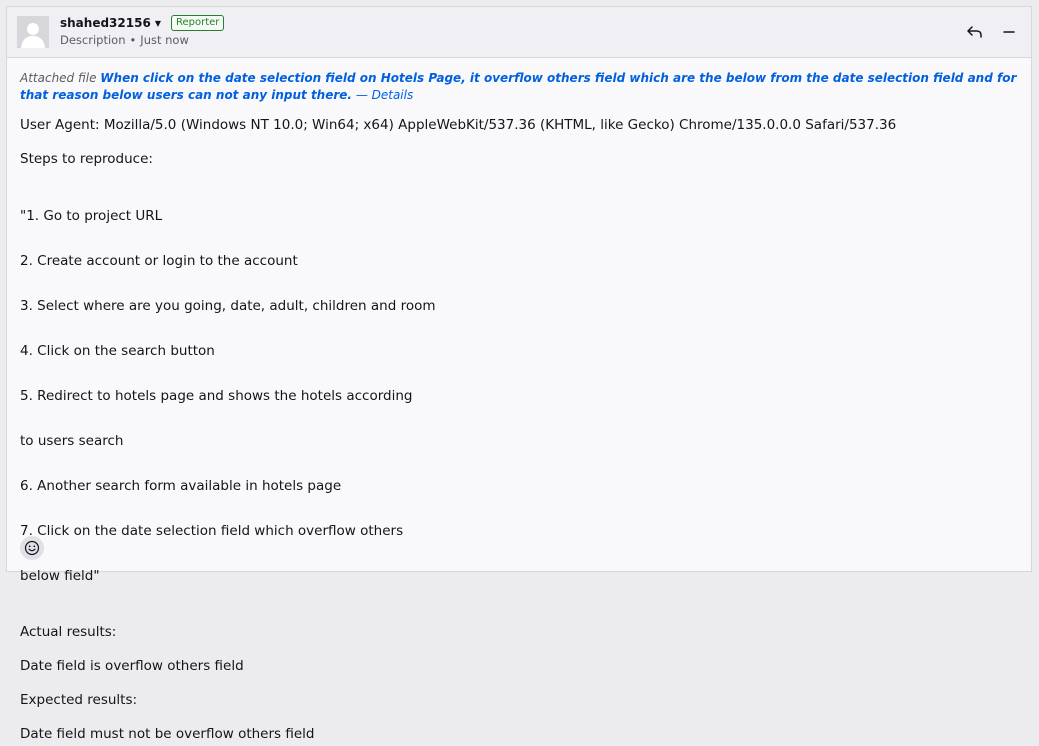 The height and width of the screenshot is (746, 1039). I want to click on comment-time: Just now, so click(164, 40).